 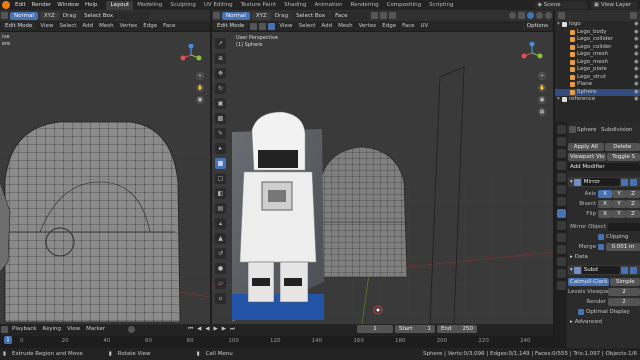 What do you see at coordinates (24, 15) in the screenshot?
I see `orientation-dropdown: Normal` at bounding box center [24, 15].